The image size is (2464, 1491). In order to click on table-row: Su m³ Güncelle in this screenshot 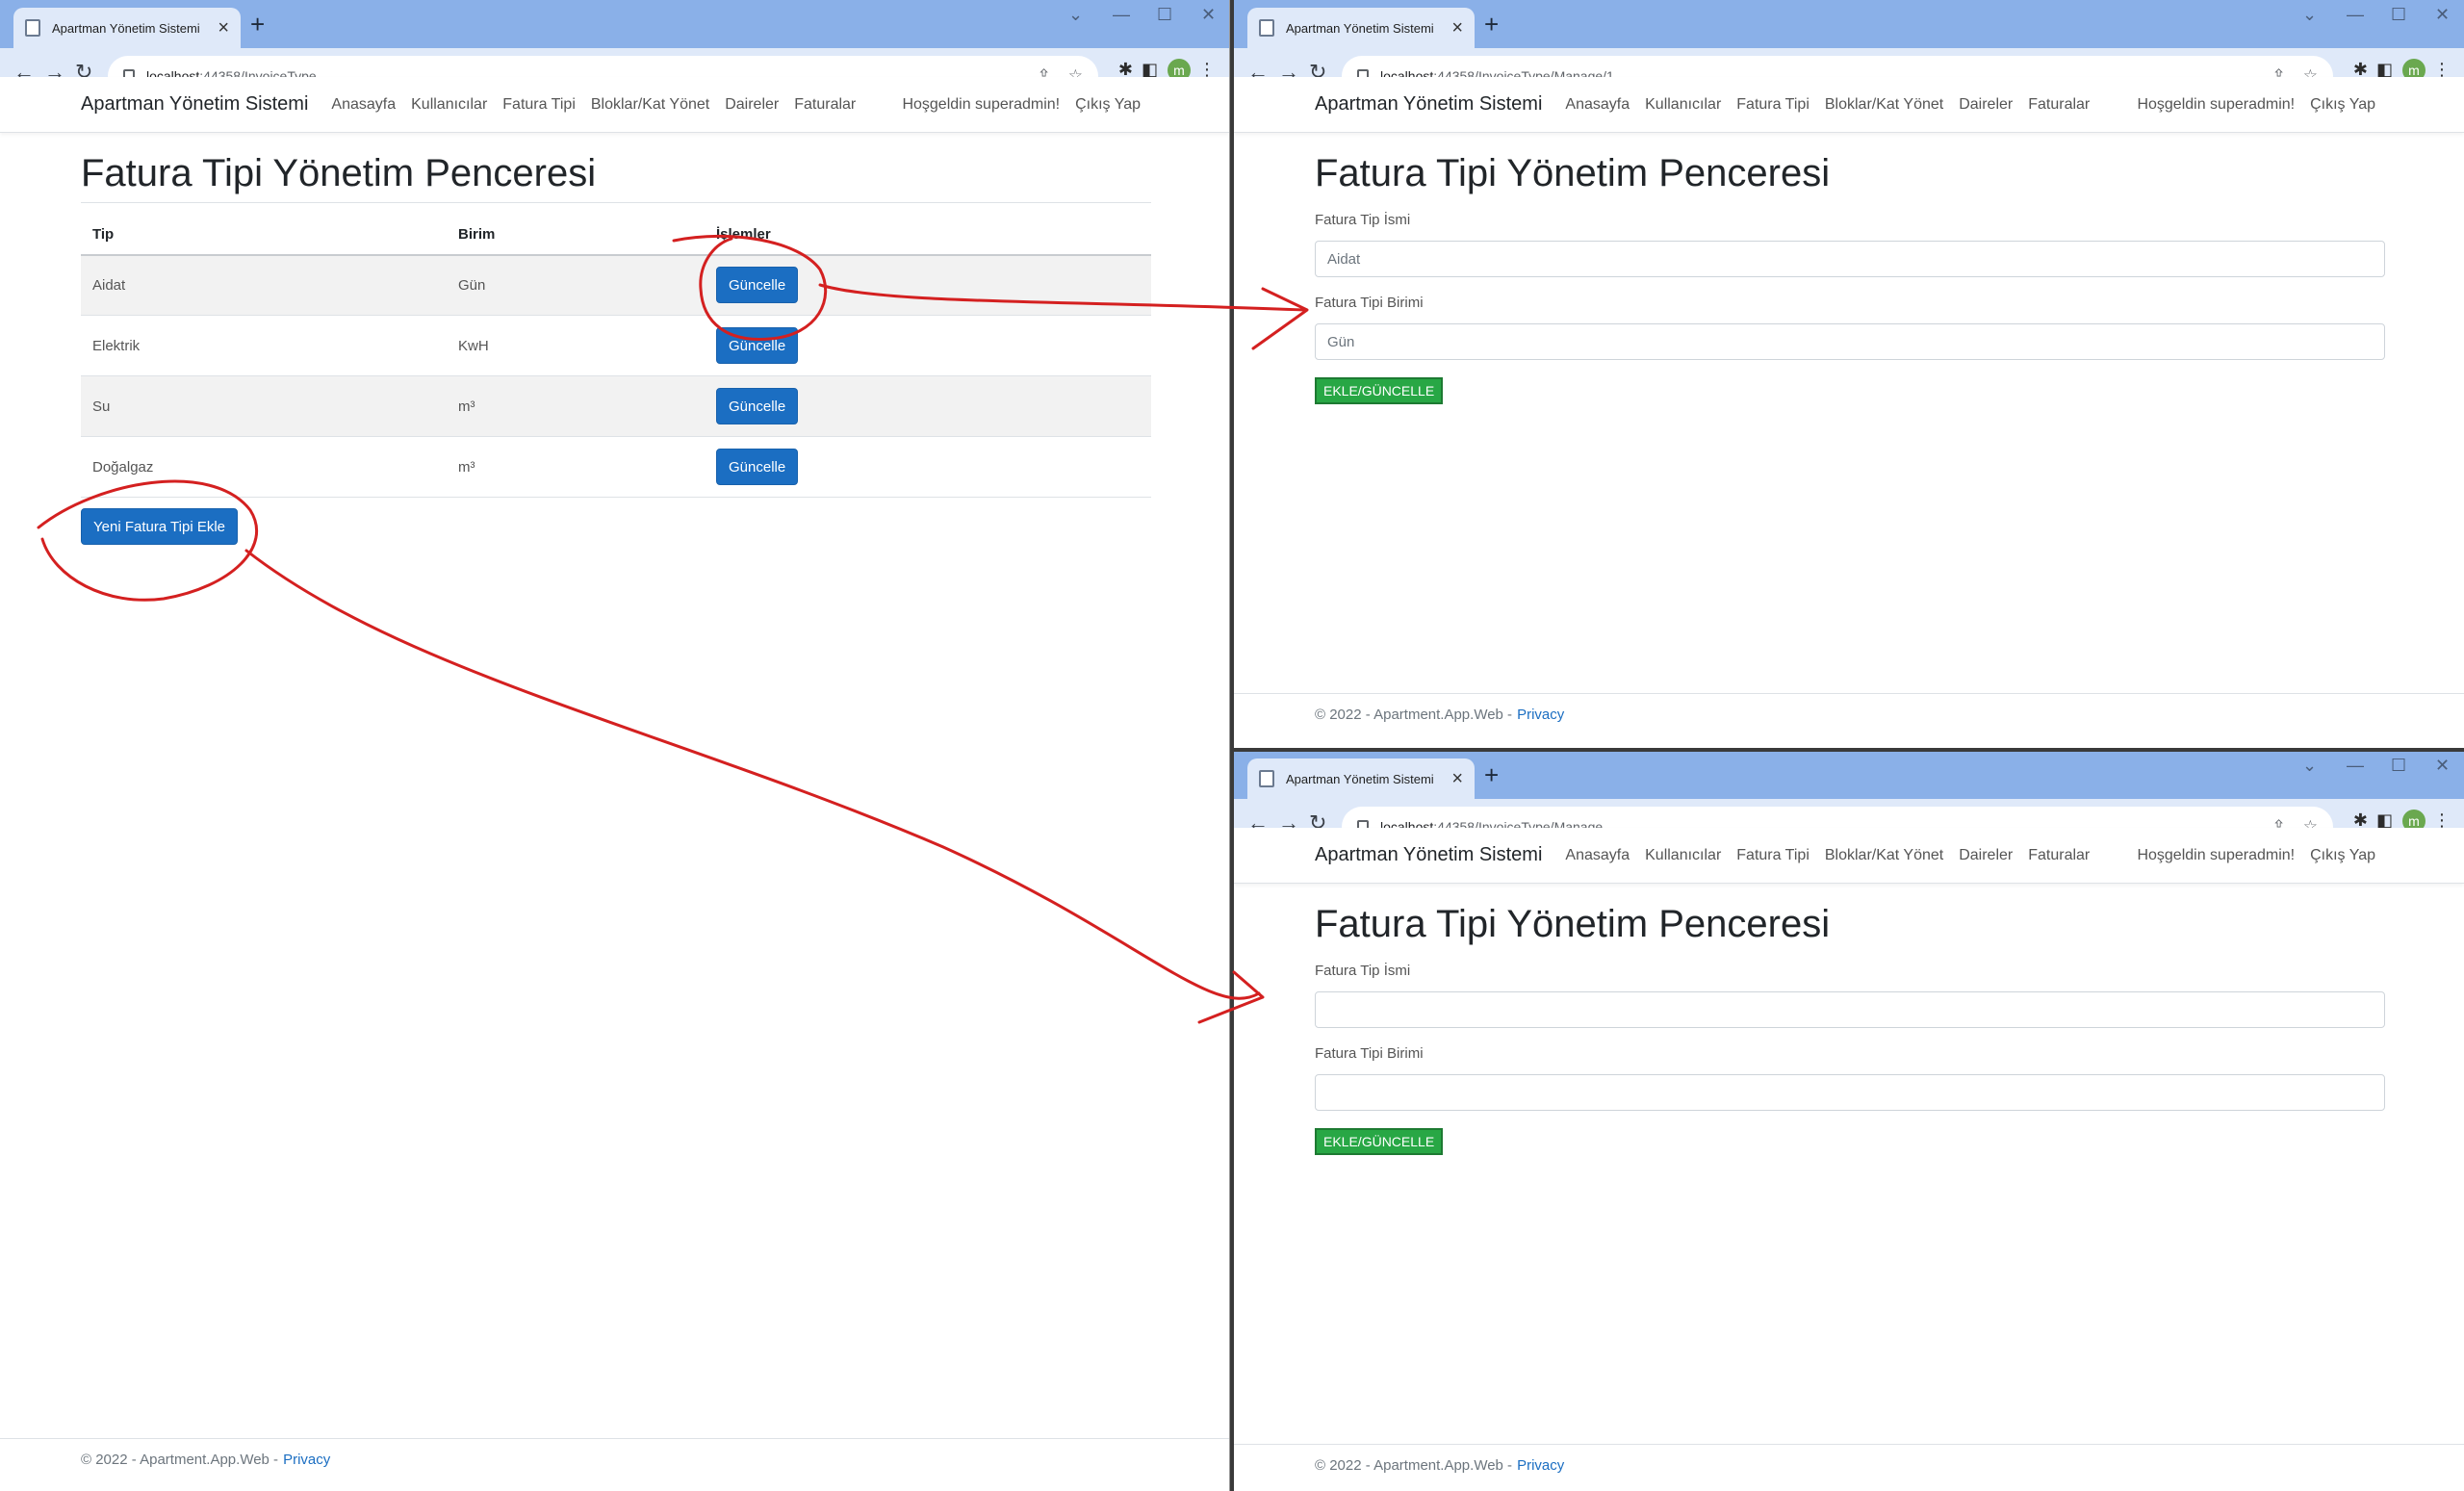, I will do `click(616, 406)`.